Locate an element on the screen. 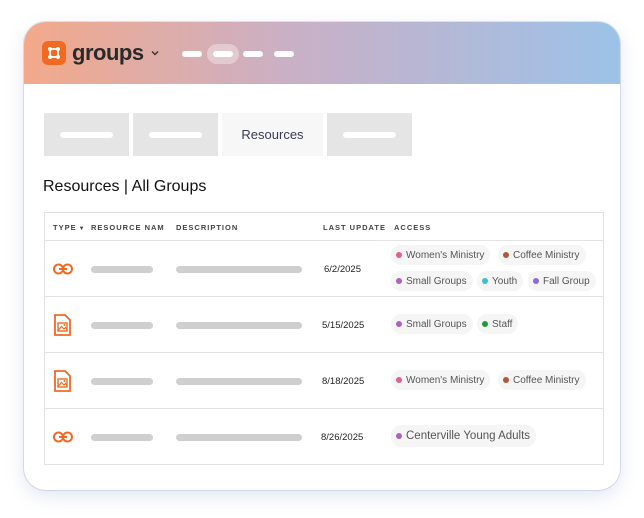 The image size is (644, 518). last-update: 8/26/2025 is located at coordinates (342, 437).